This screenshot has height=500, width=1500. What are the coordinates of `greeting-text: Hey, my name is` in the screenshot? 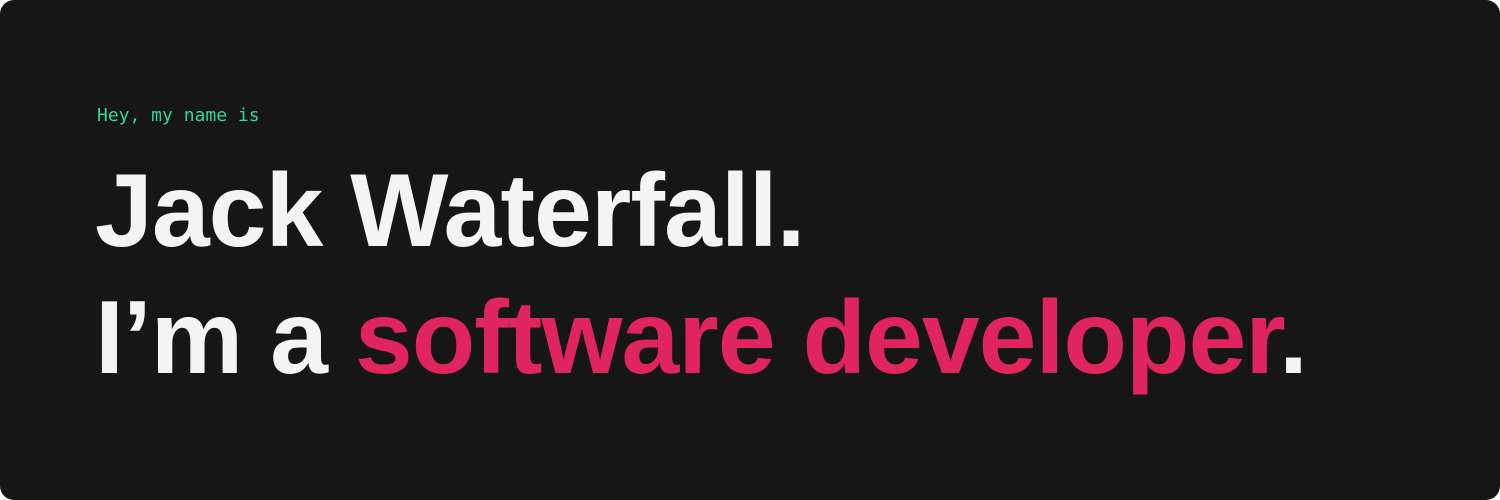 It's located at (178, 115).